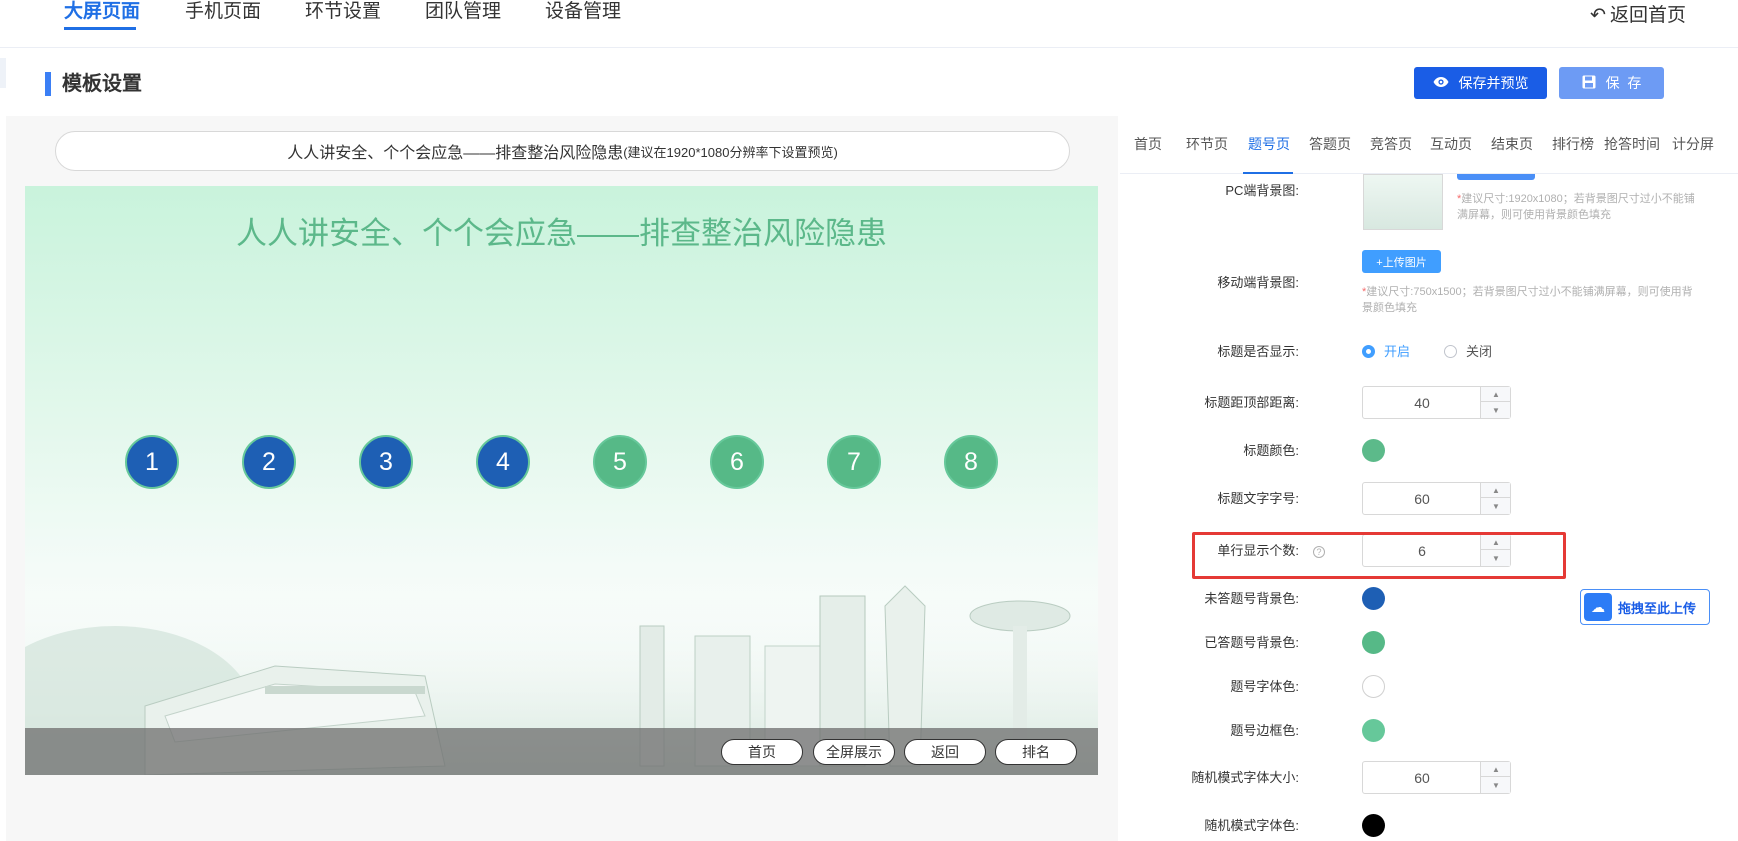 The image size is (1738, 841). What do you see at coordinates (1251, 402) in the screenshot?
I see `title-top-label: 标题距顶部距离:` at bounding box center [1251, 402].